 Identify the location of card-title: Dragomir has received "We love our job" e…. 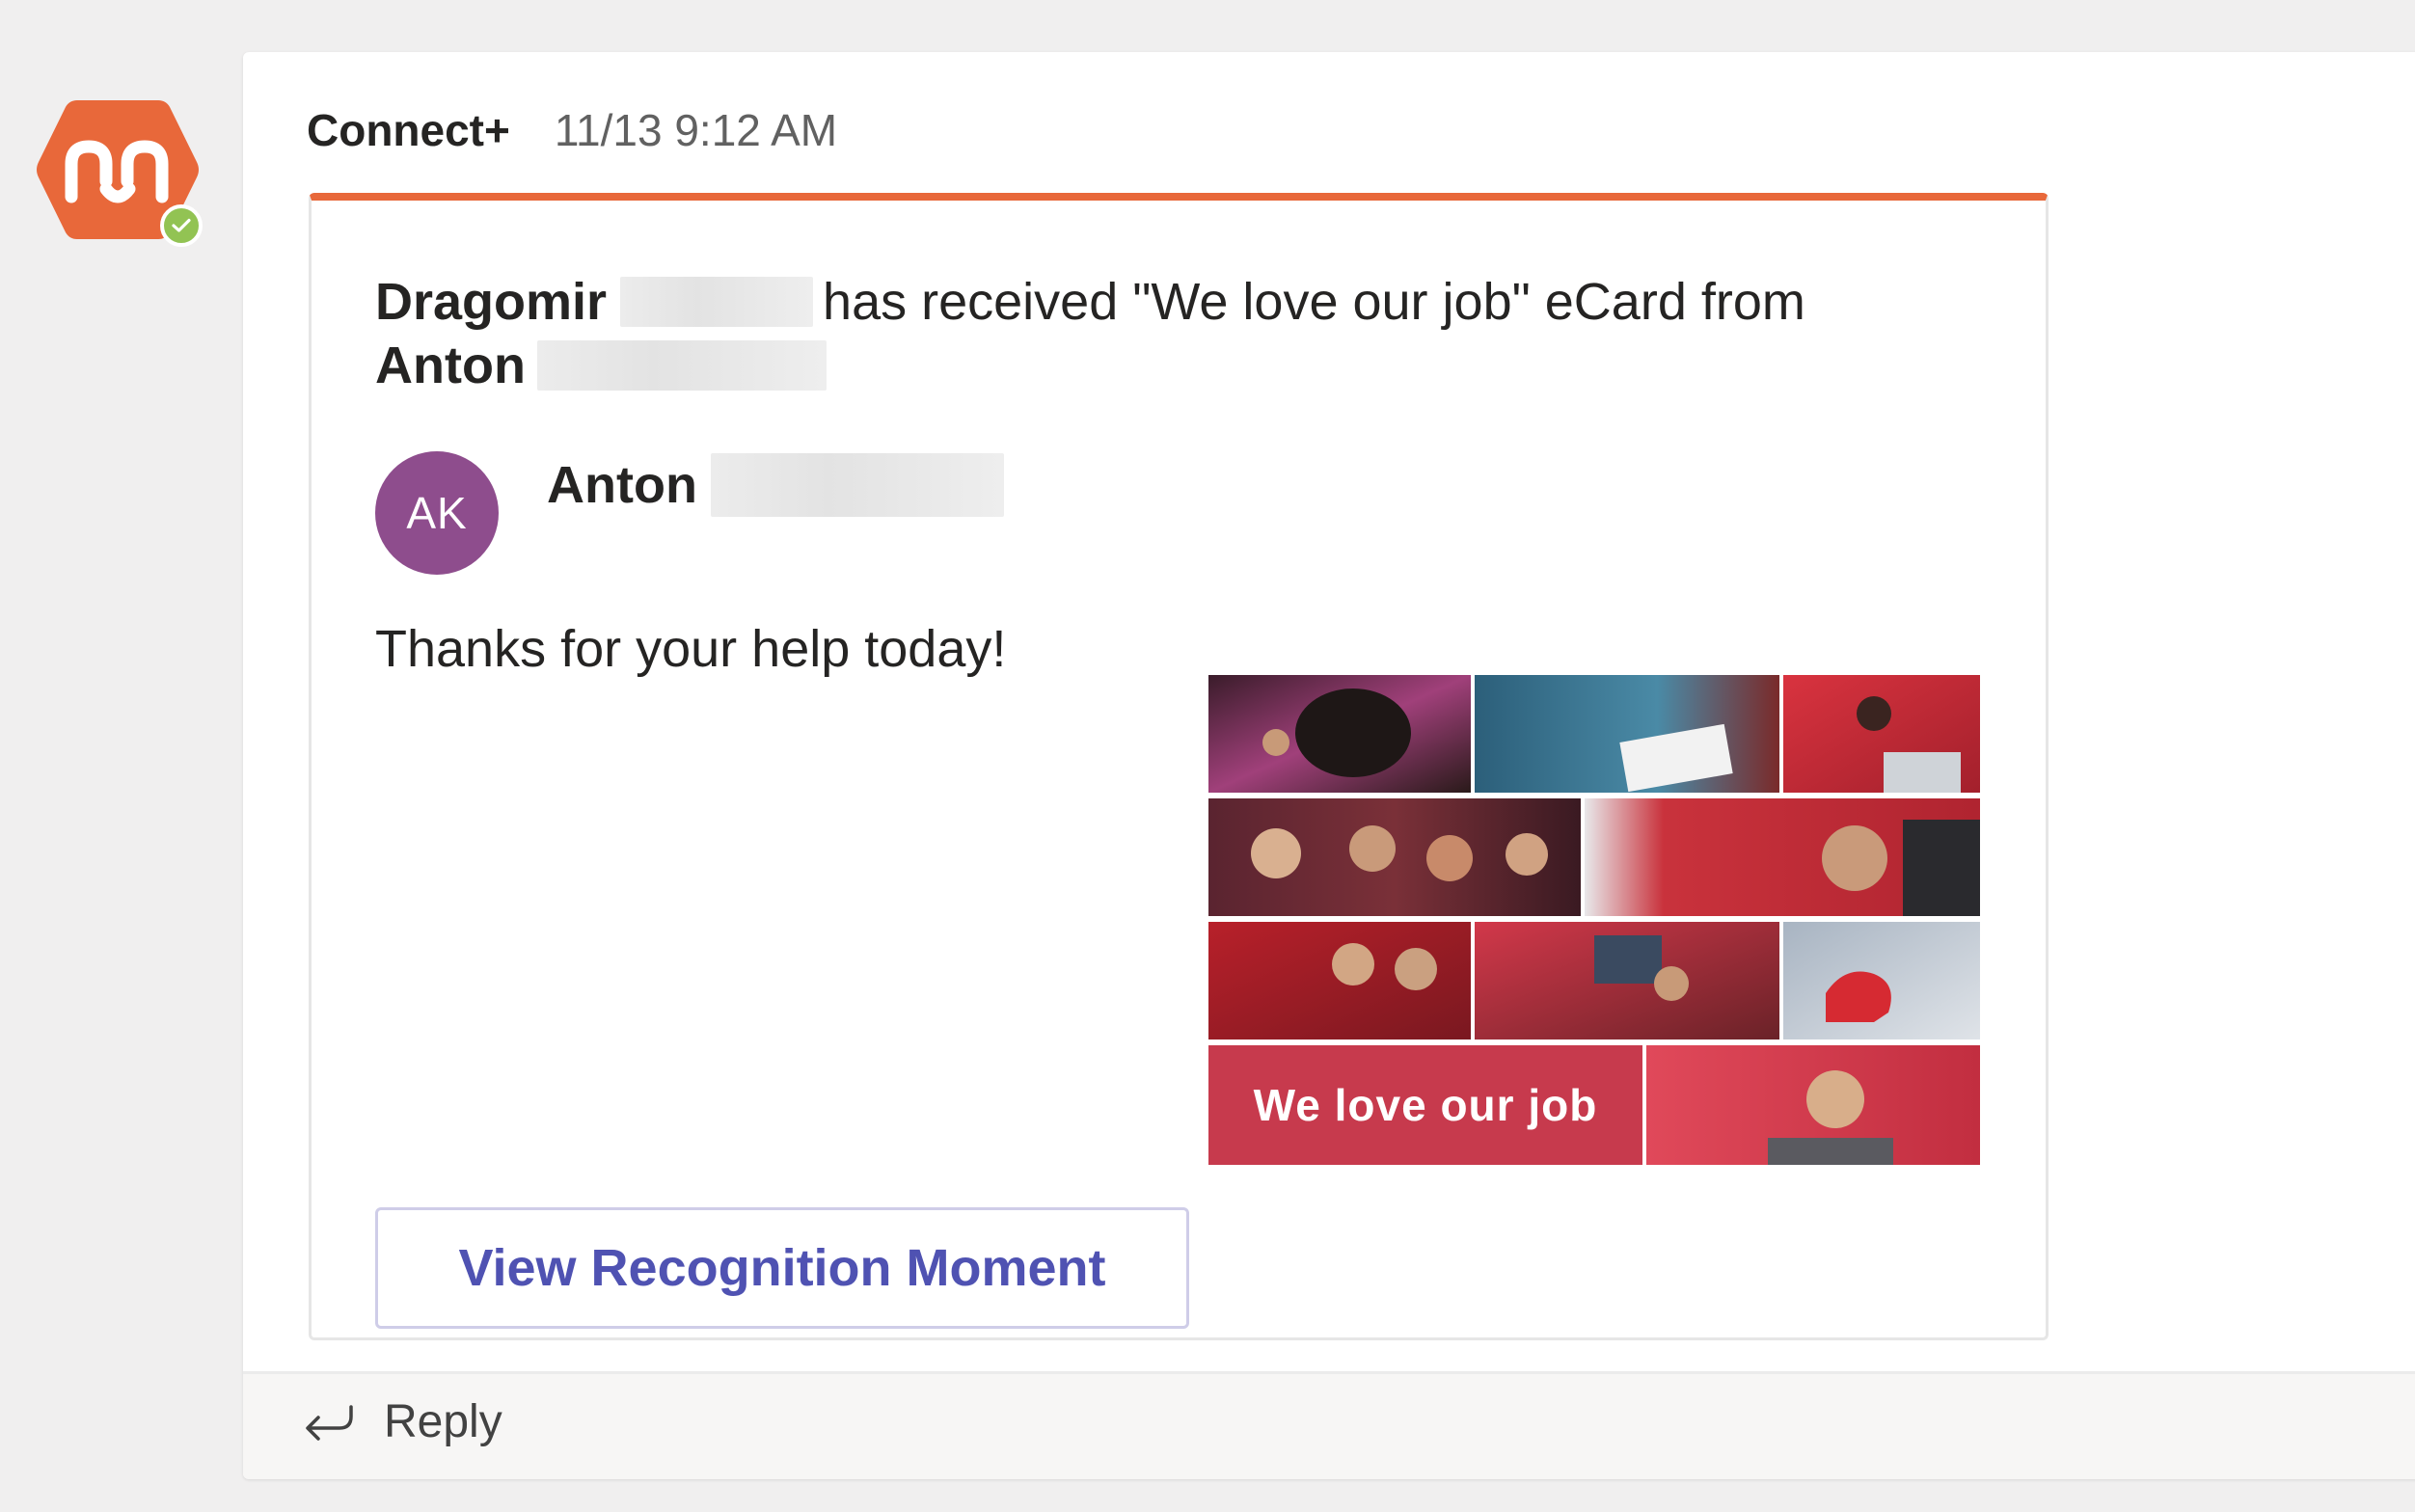
(1166, 333).